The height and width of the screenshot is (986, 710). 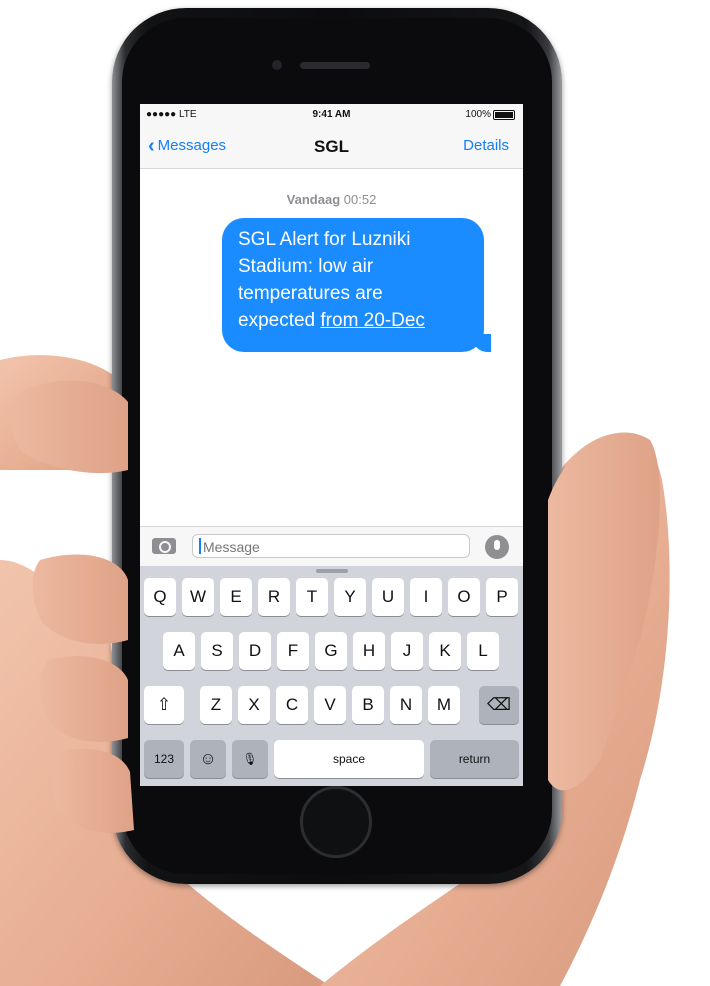 What do you see at coordinates (483, 651) in the screenshot?
I see `key-l: L` at bounding box center [483, 651].